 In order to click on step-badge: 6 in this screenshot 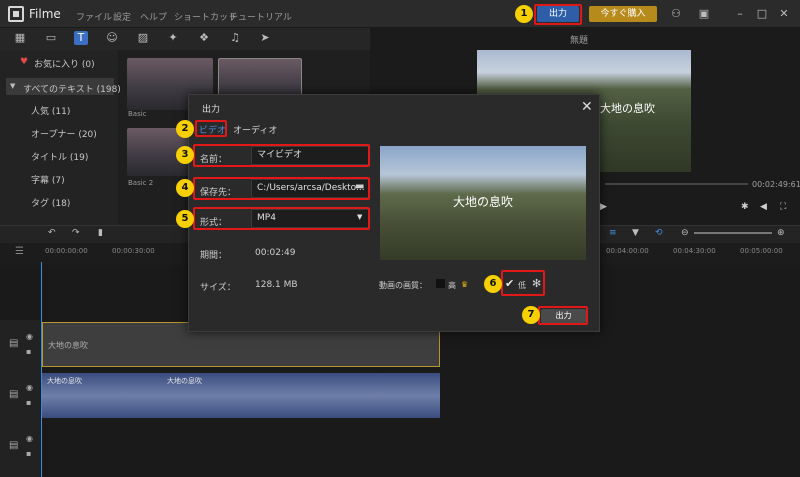, I will do `click(493, 284)`.